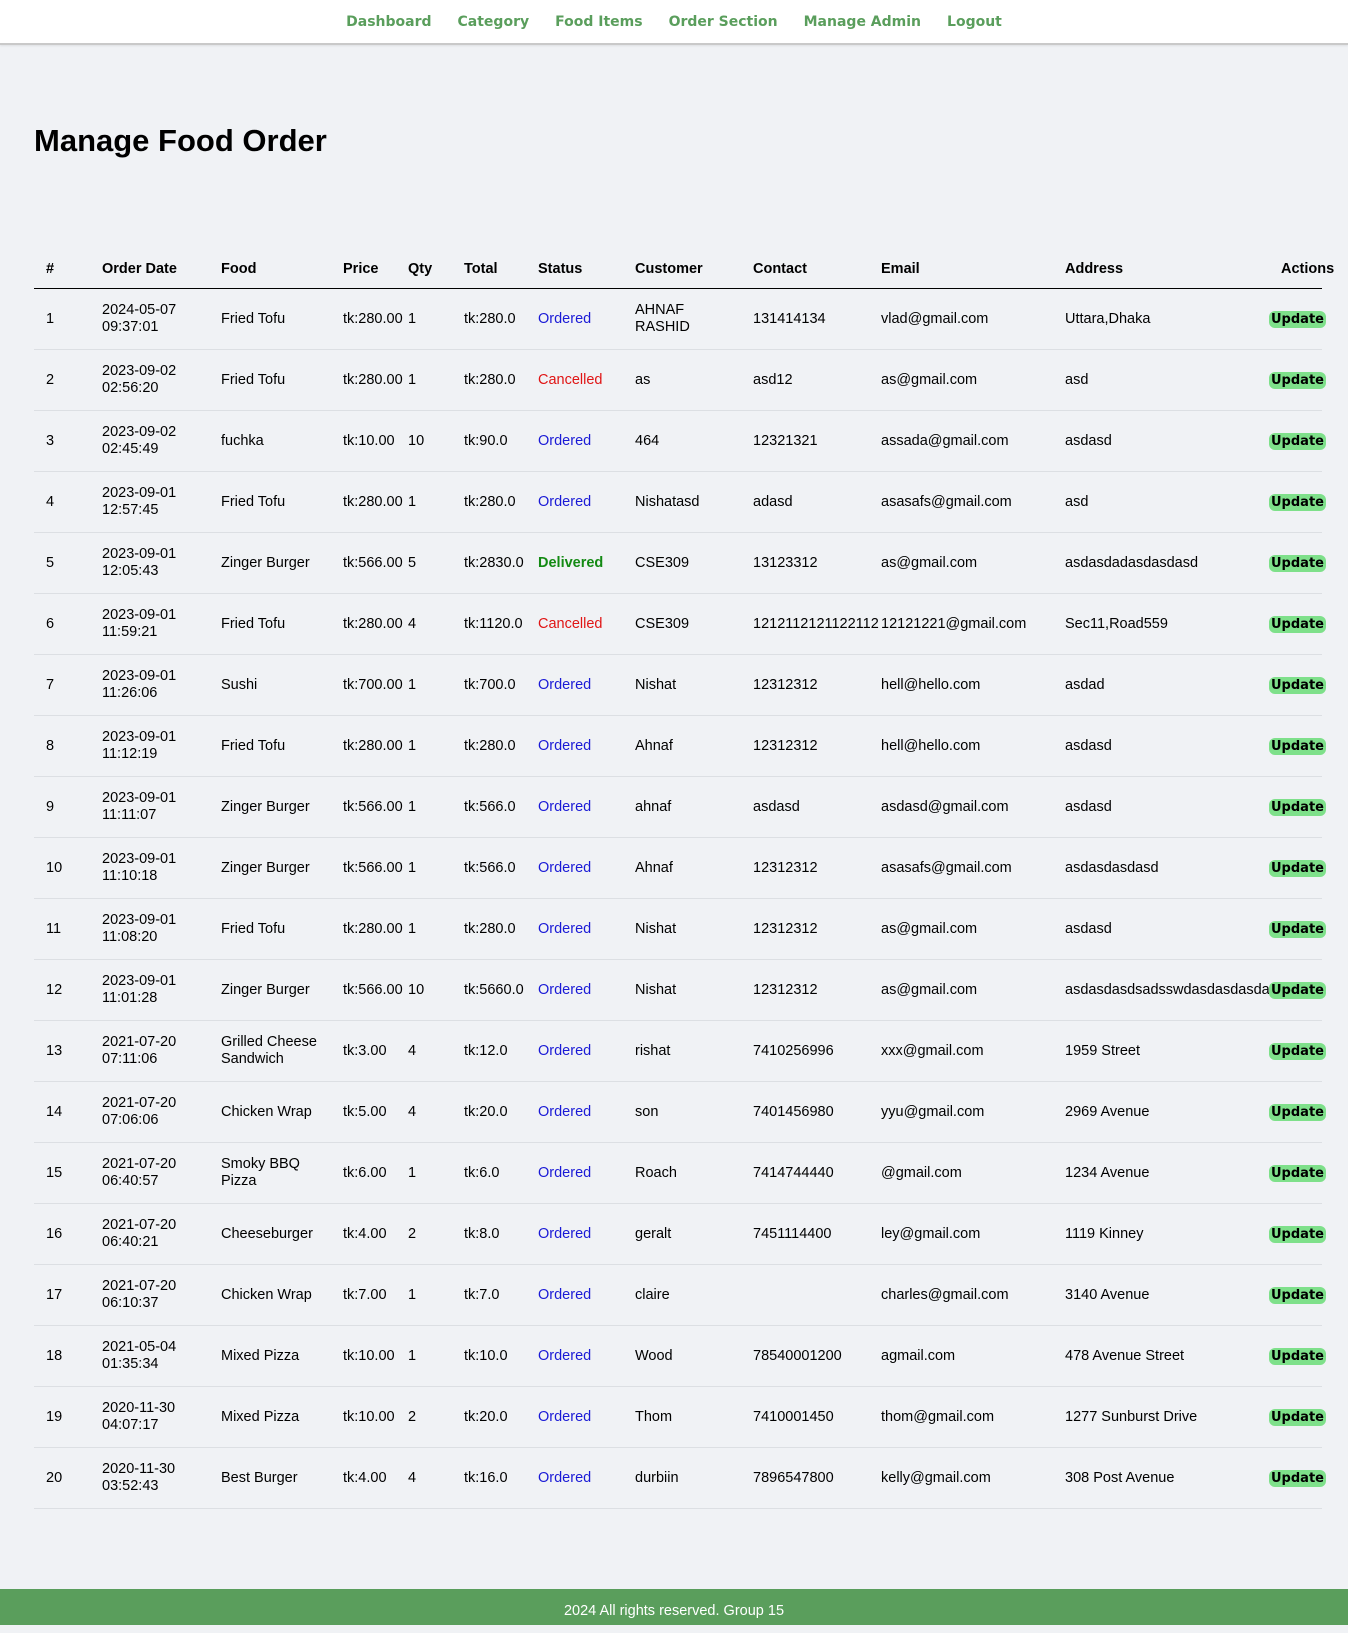 The image size is (1348, 1633). Describe the element at coordinates (723, 22) in the screenshot. I see `nav-link-order-section: Order Section` at that location.